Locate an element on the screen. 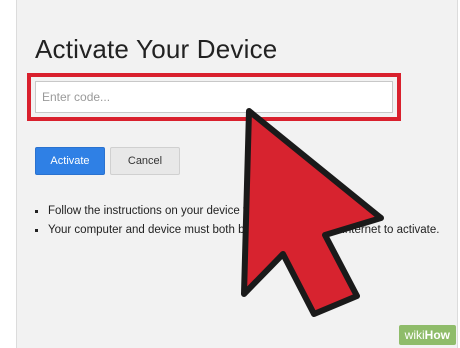 This screenshot has width=460, height=348. activation-code-input is located at coordinates (214, 97).